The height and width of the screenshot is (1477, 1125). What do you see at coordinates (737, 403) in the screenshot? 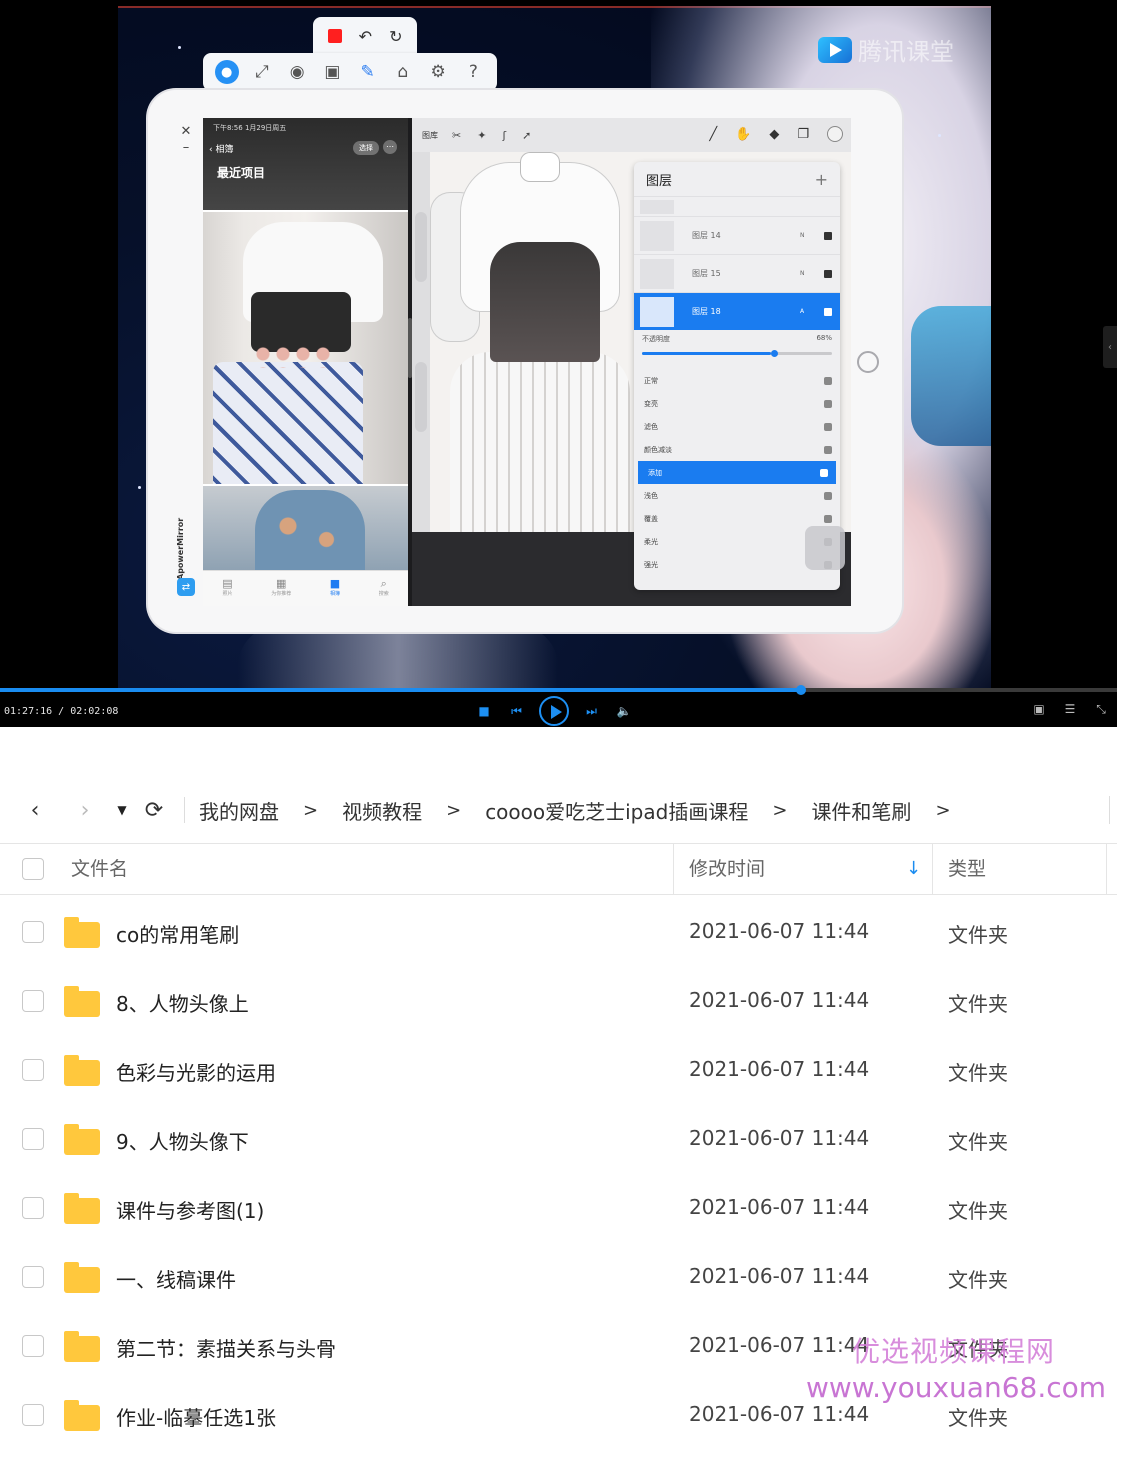
I see `blend-mode-option: 变亮` at bounding box center [737, 403].